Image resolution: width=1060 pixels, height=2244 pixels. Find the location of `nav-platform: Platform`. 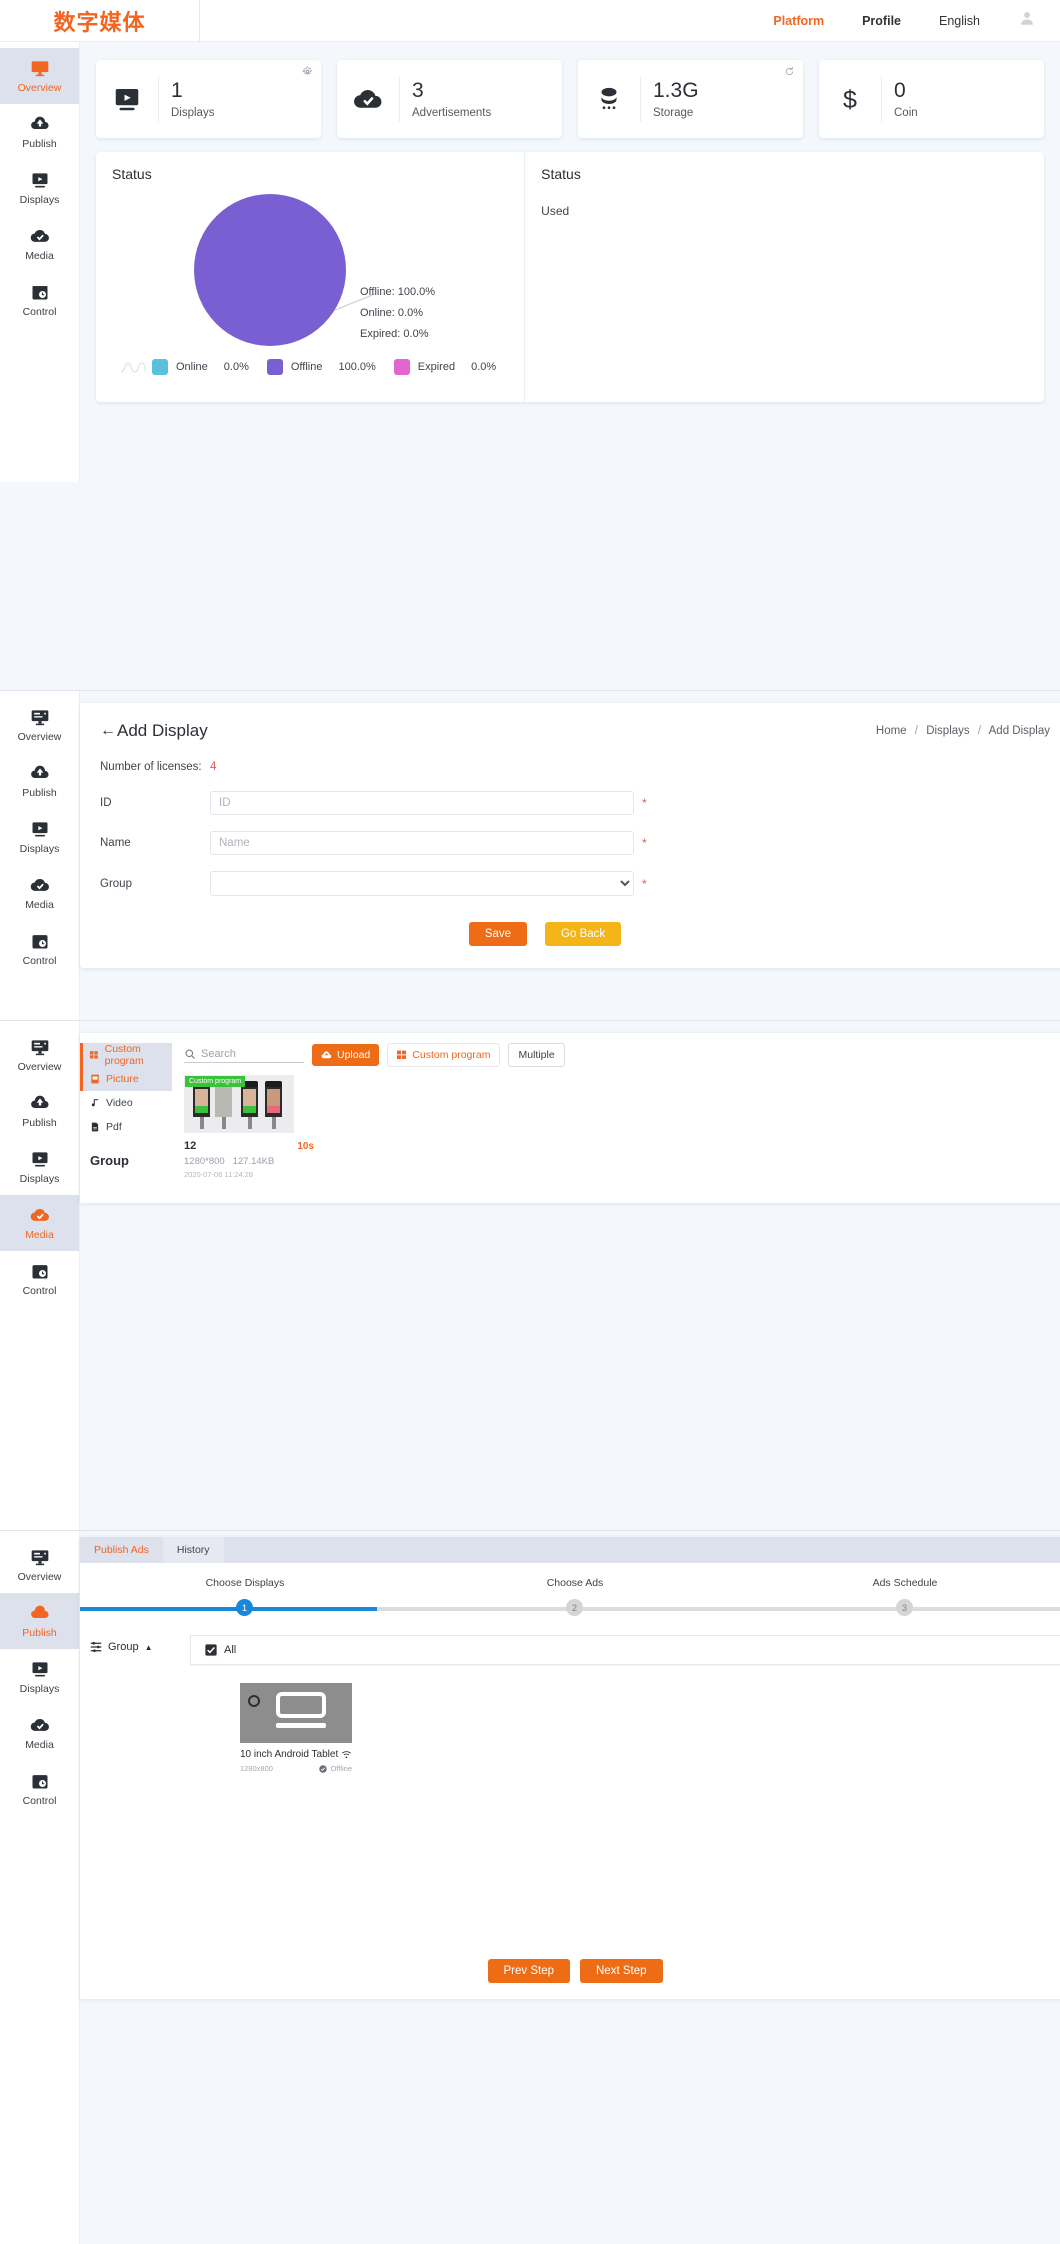

nav-platform: Platform is located at coordinates (798, 21).